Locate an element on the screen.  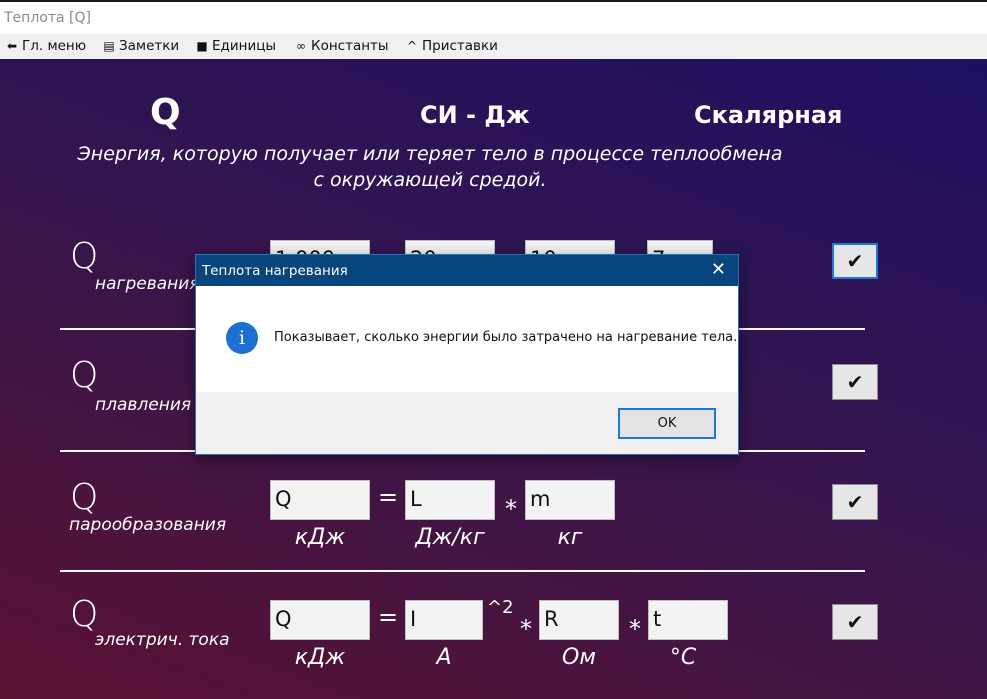
electric-subscript: электрич. тока is located at coordinates (162, 640).